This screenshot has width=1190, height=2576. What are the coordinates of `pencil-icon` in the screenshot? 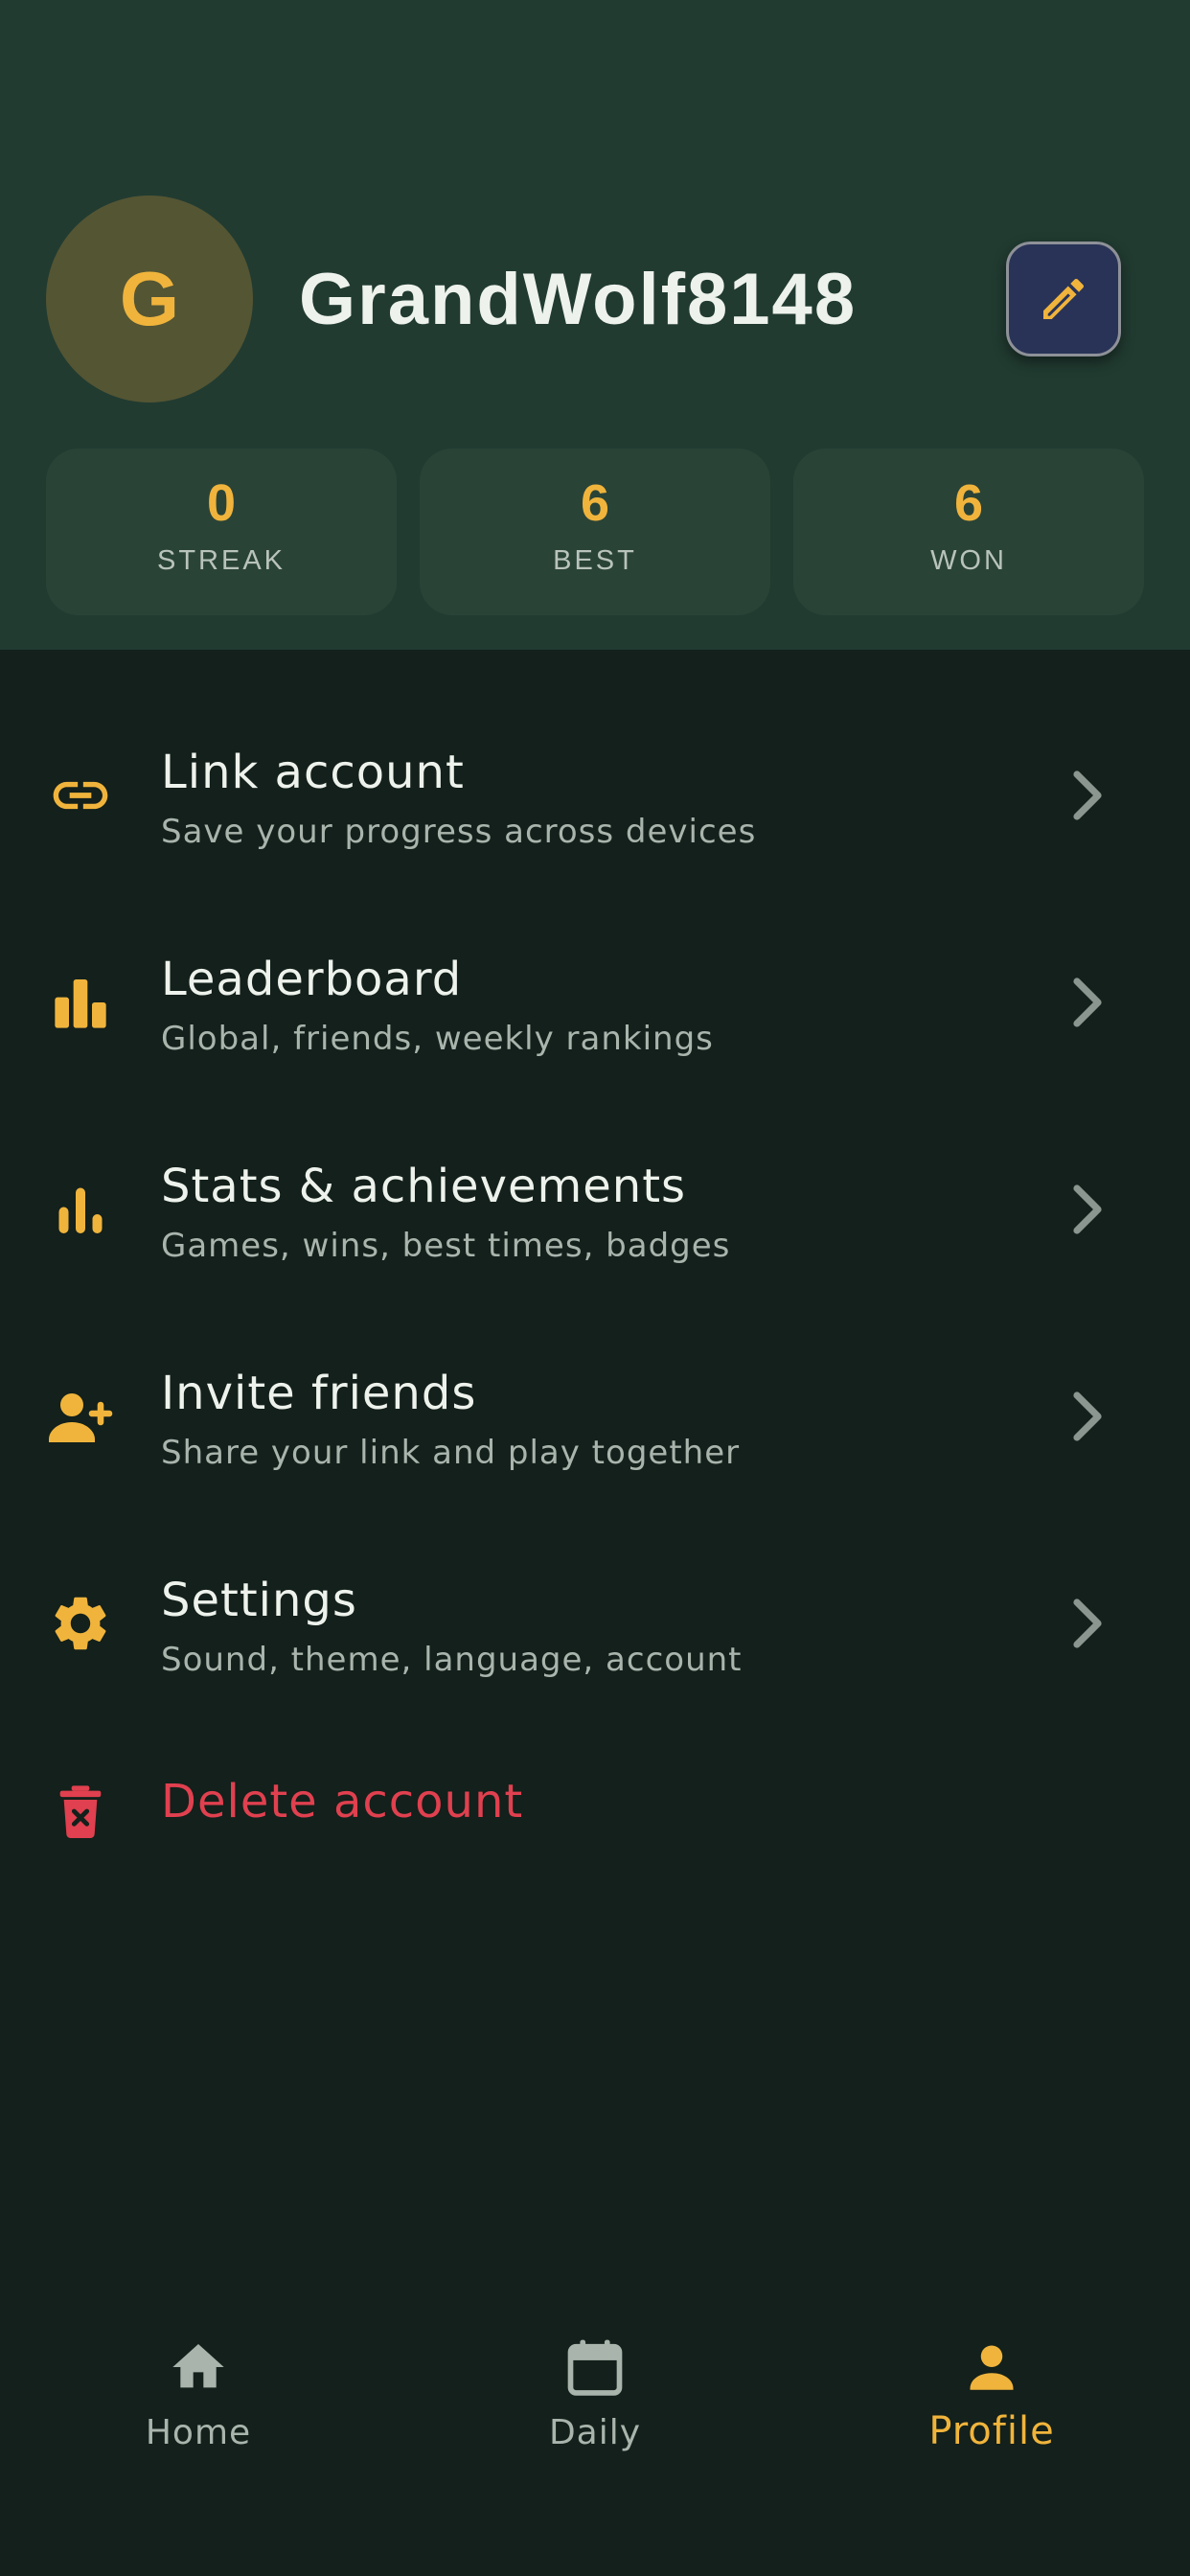 It's located at (1064, 298).